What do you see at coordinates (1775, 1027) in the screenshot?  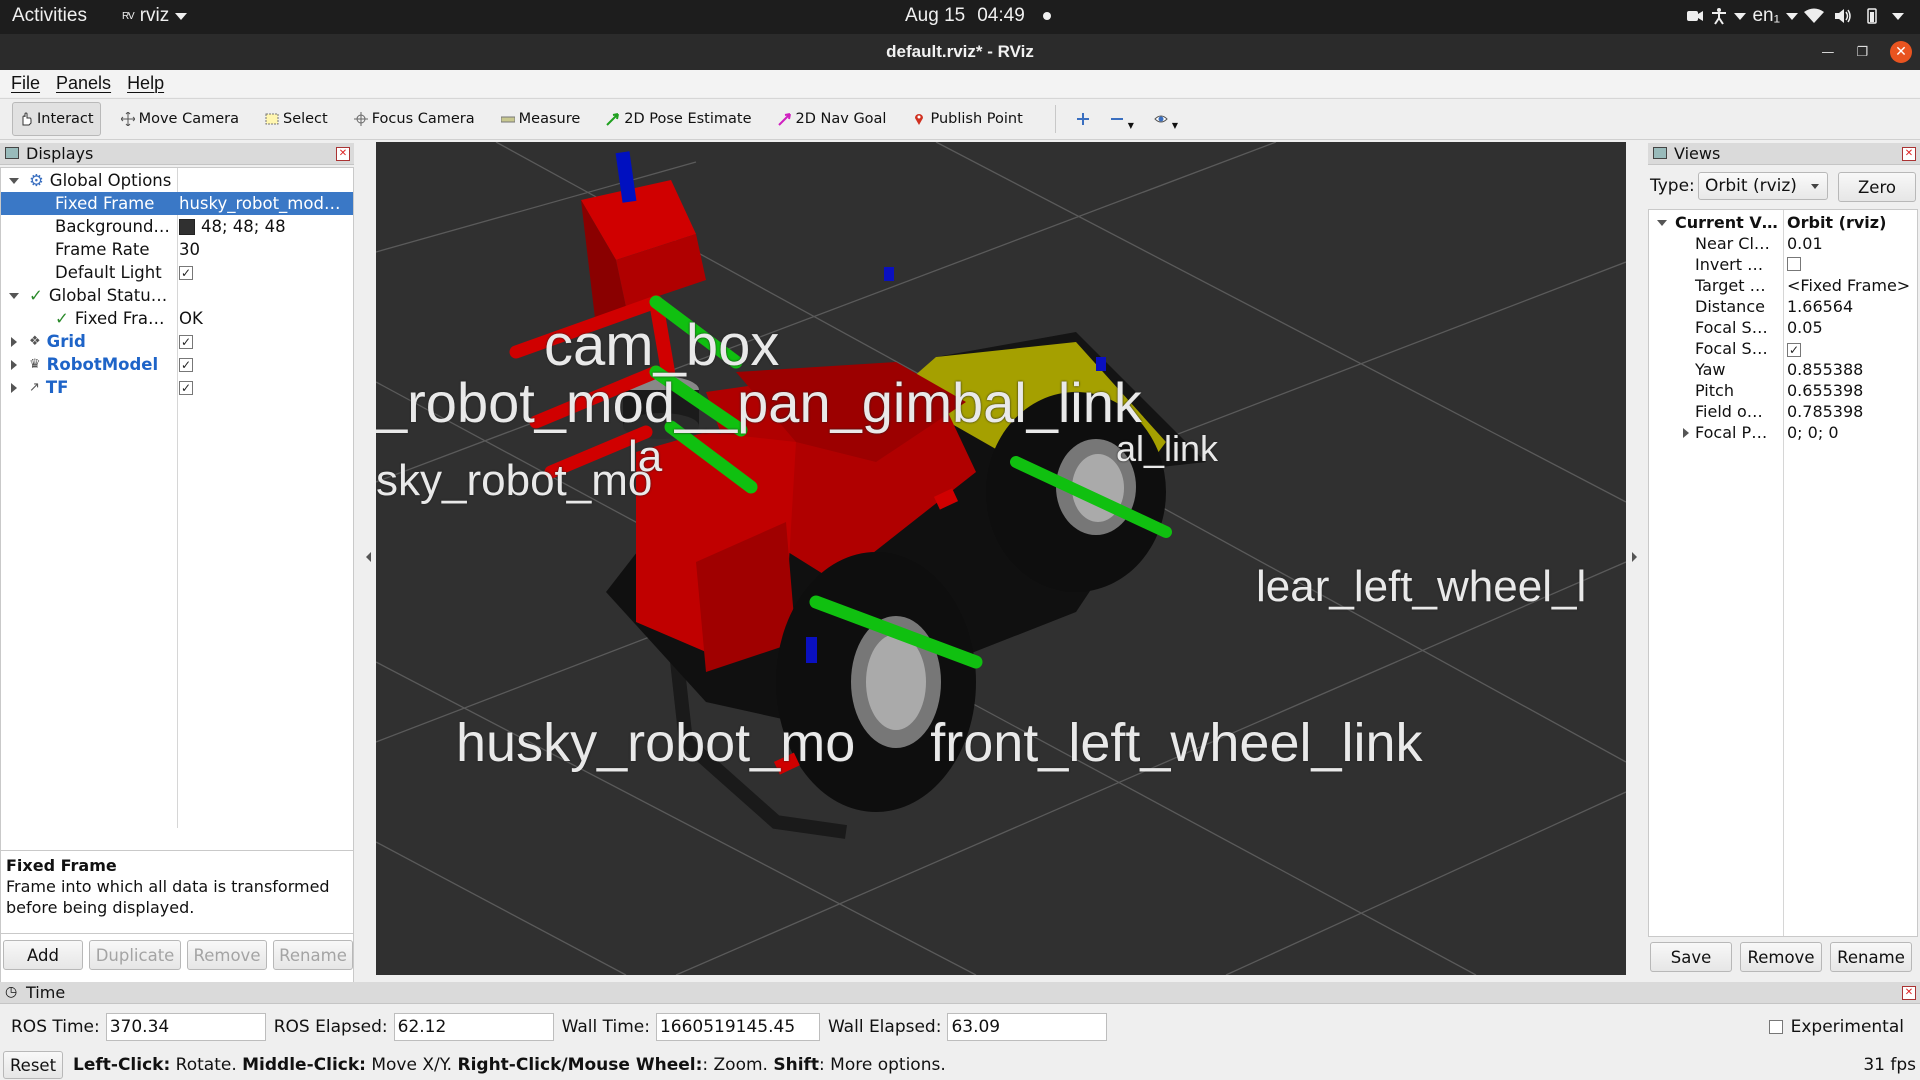 I see `experimental-checkbox` at bounding box center [1775, 1027].